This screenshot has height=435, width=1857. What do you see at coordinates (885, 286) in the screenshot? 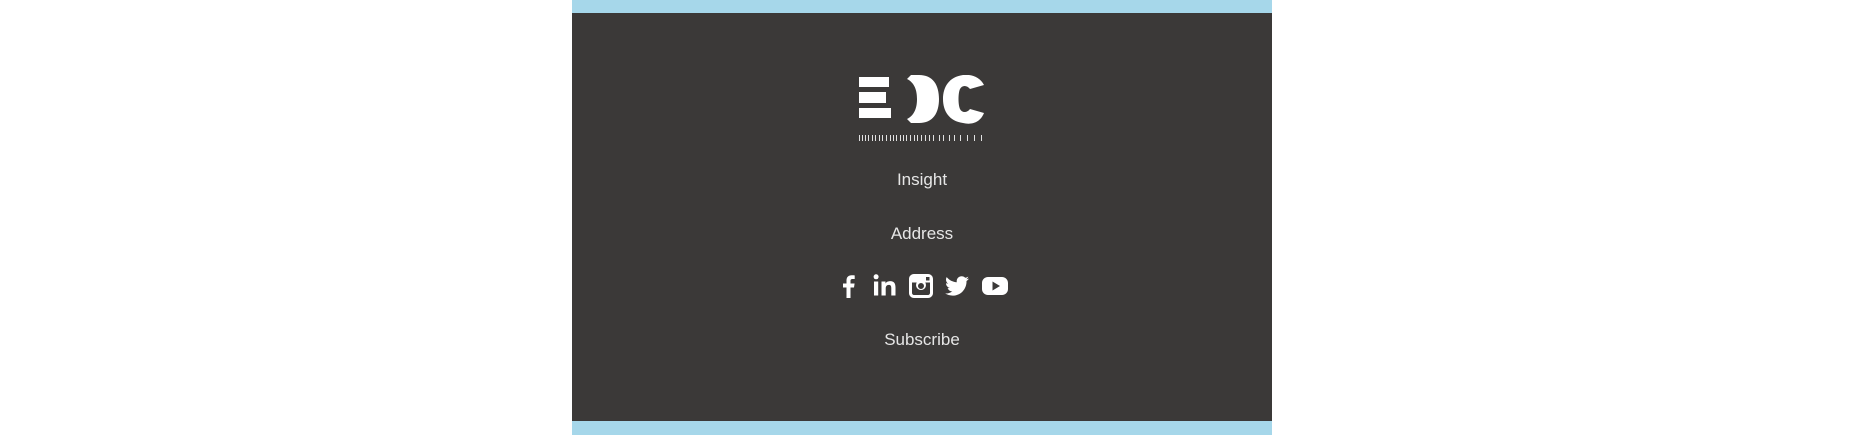
I see `linkedin-icon` at bounding box center [885, 286].